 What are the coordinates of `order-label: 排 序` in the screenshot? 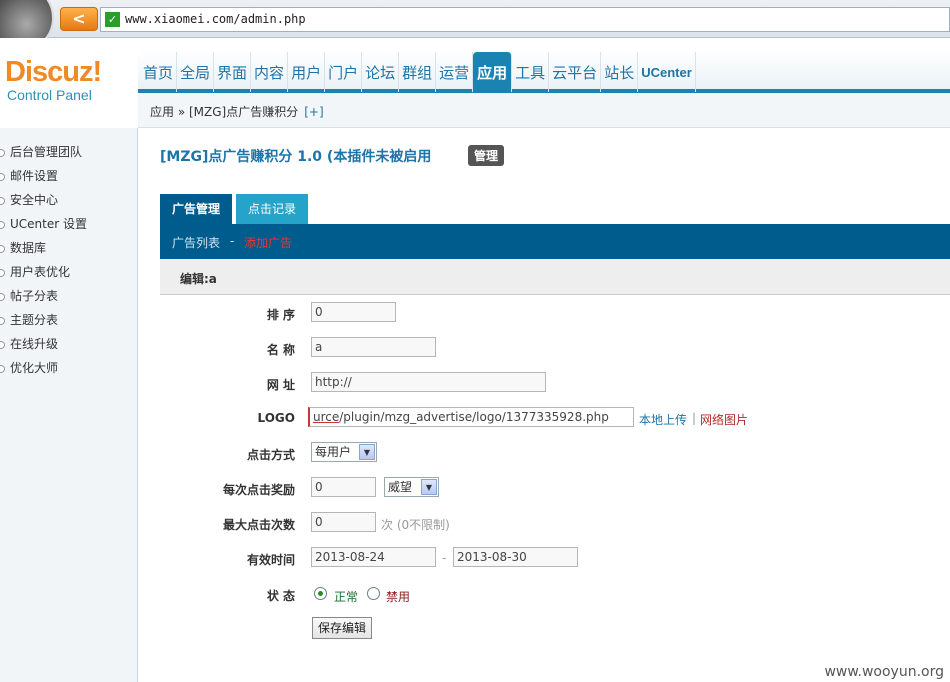 It's located at (280, 315).